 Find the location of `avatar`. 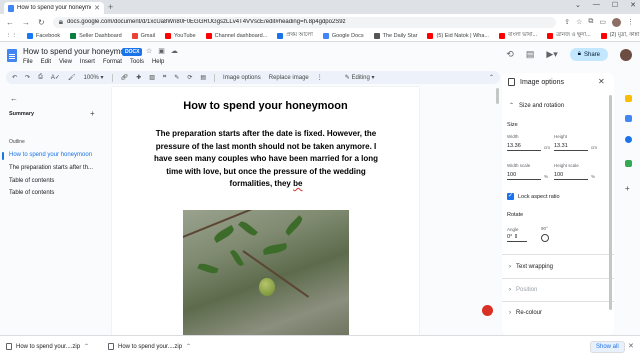

avatar is located at coordinates (626, 54).